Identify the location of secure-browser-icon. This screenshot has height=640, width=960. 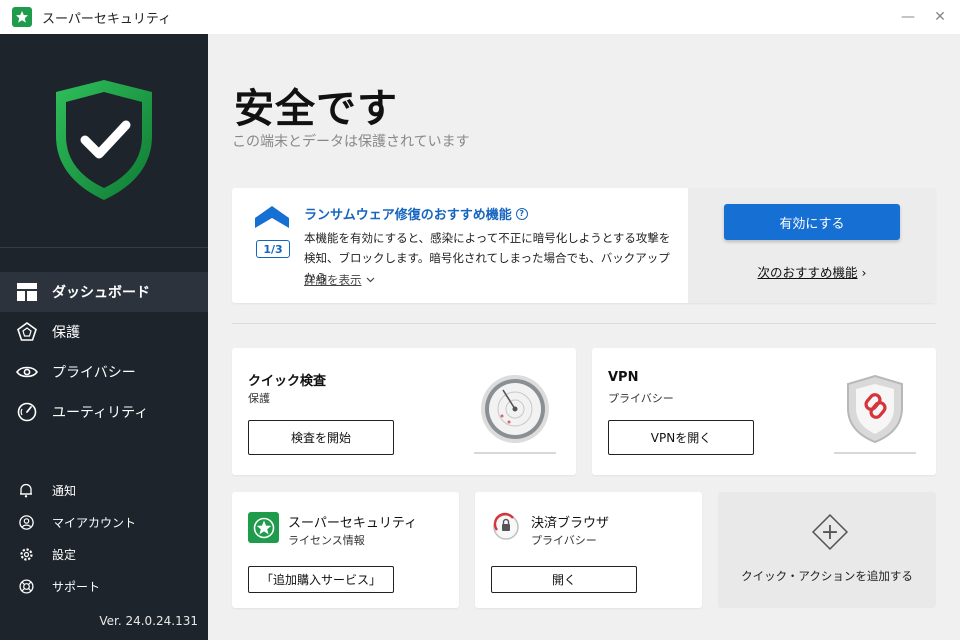
(506, 527).